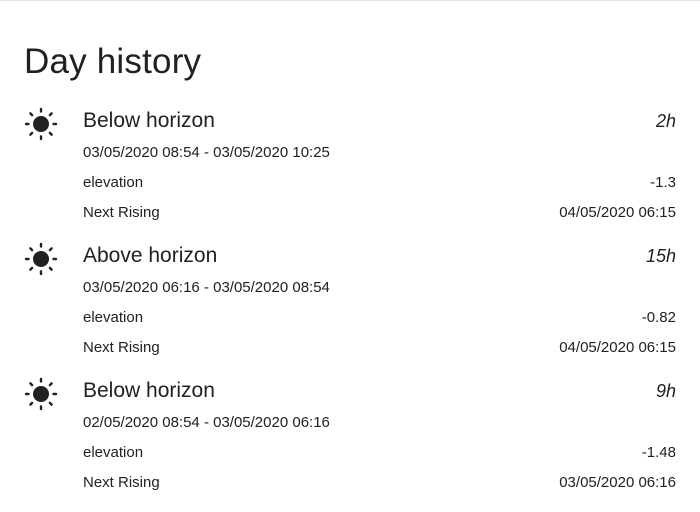 Image resolution: width=700 pixels, height=512 pixels. Describe the element at coordinates (658, 452) in the screenshot. I see `attribute-value-elevation: -1.48` at that location.